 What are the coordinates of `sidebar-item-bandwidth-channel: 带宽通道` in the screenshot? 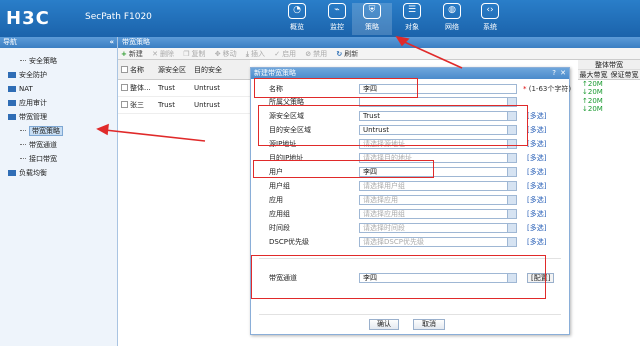 It's located at (58, 145).